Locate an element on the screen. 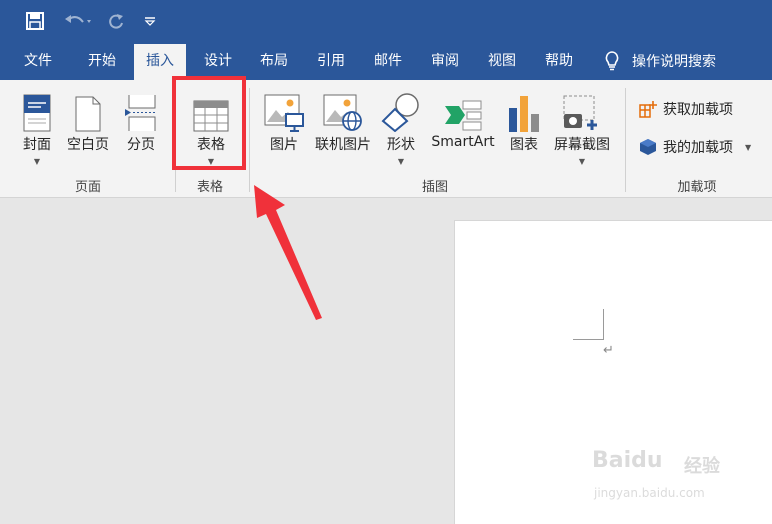 The height and width of the screenshot is (524, 772). customize-icon is located at coordinates (150, 21).